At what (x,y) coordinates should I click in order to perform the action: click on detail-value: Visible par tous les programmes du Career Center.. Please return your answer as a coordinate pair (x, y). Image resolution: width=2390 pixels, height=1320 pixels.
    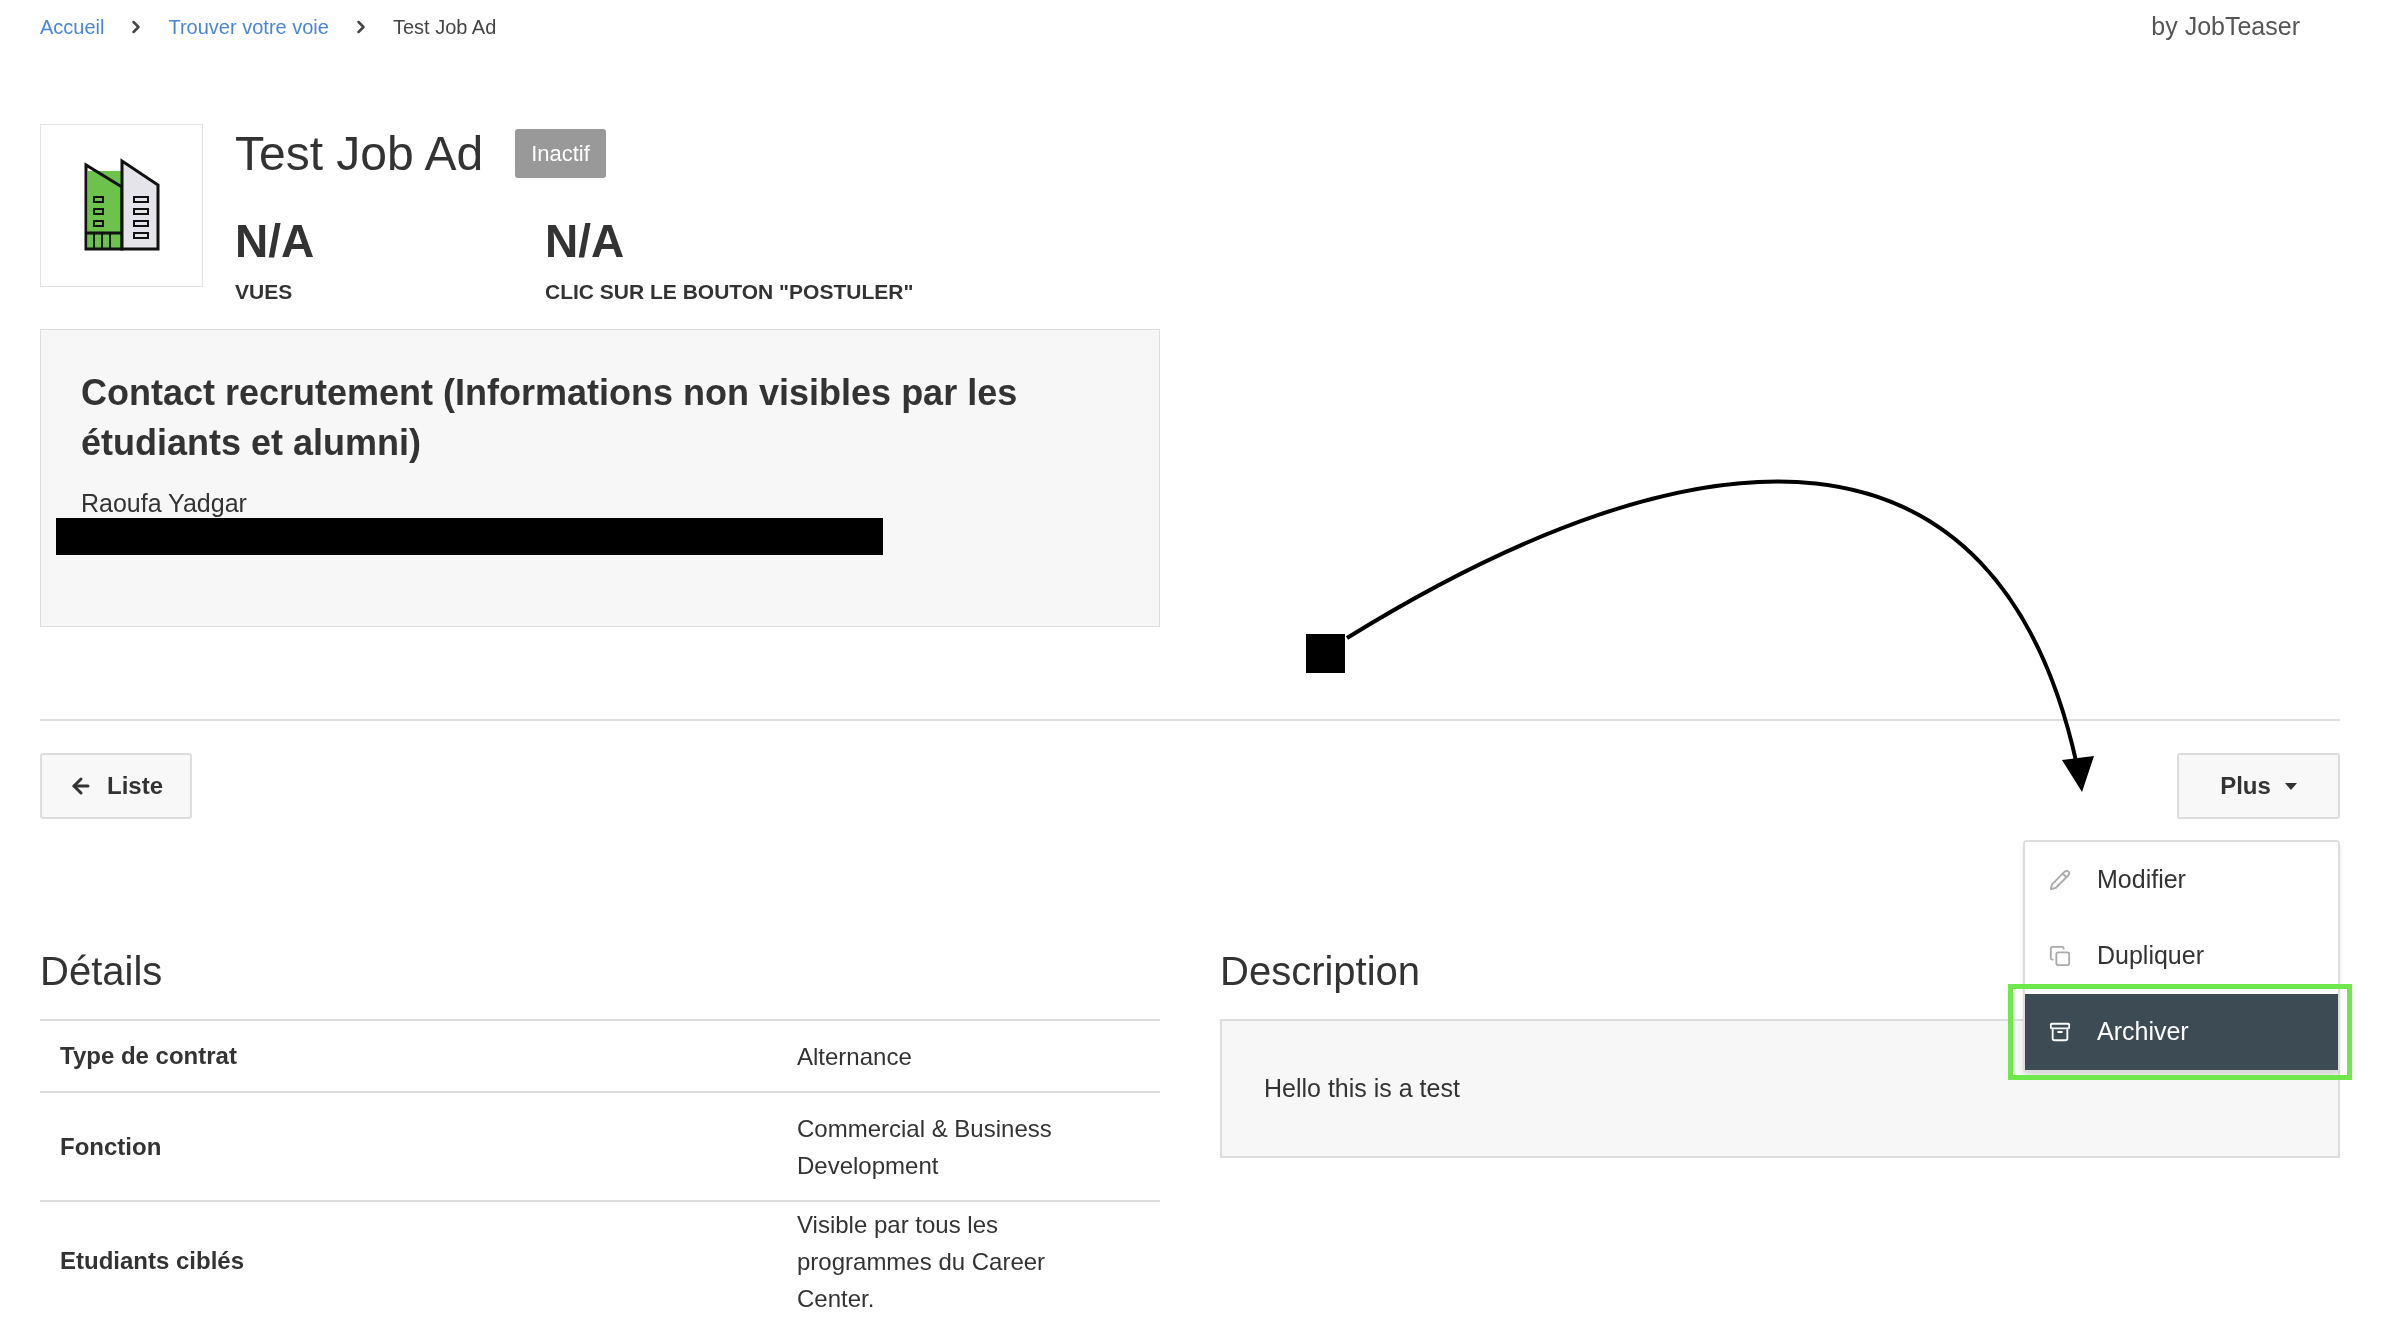
    Looking at the image, I should click on (922, 1261).